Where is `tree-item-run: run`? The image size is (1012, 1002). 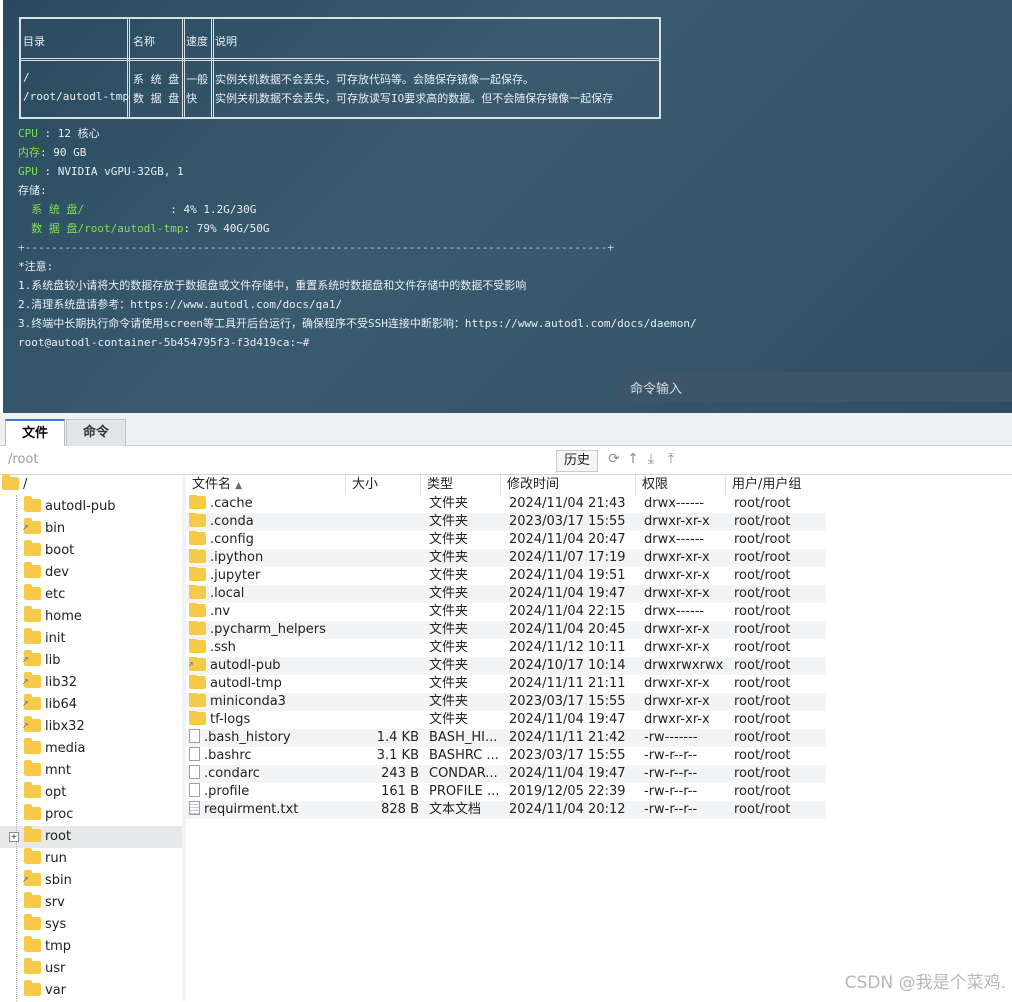
tree-item-run: run is located at coordinates (45, 859).